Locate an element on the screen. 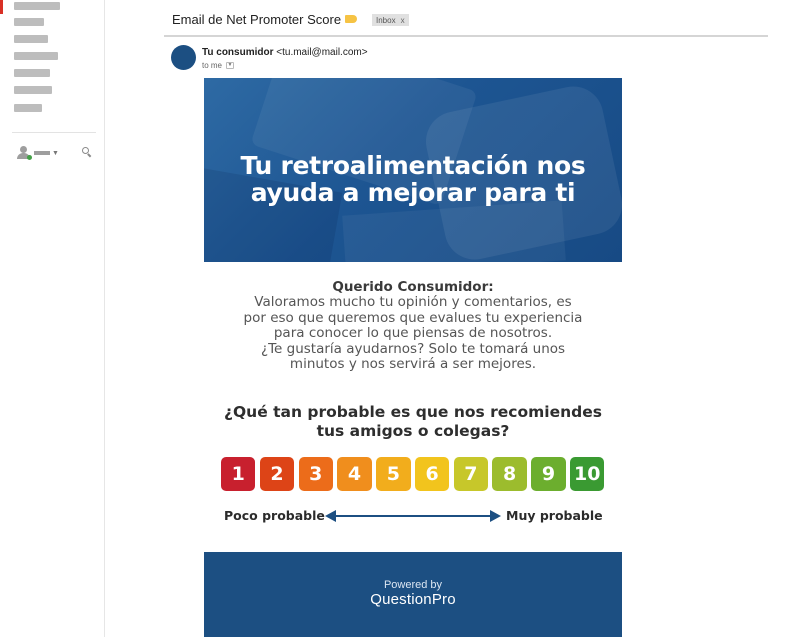  label-tag-icon is located at coordinates (351, 19).